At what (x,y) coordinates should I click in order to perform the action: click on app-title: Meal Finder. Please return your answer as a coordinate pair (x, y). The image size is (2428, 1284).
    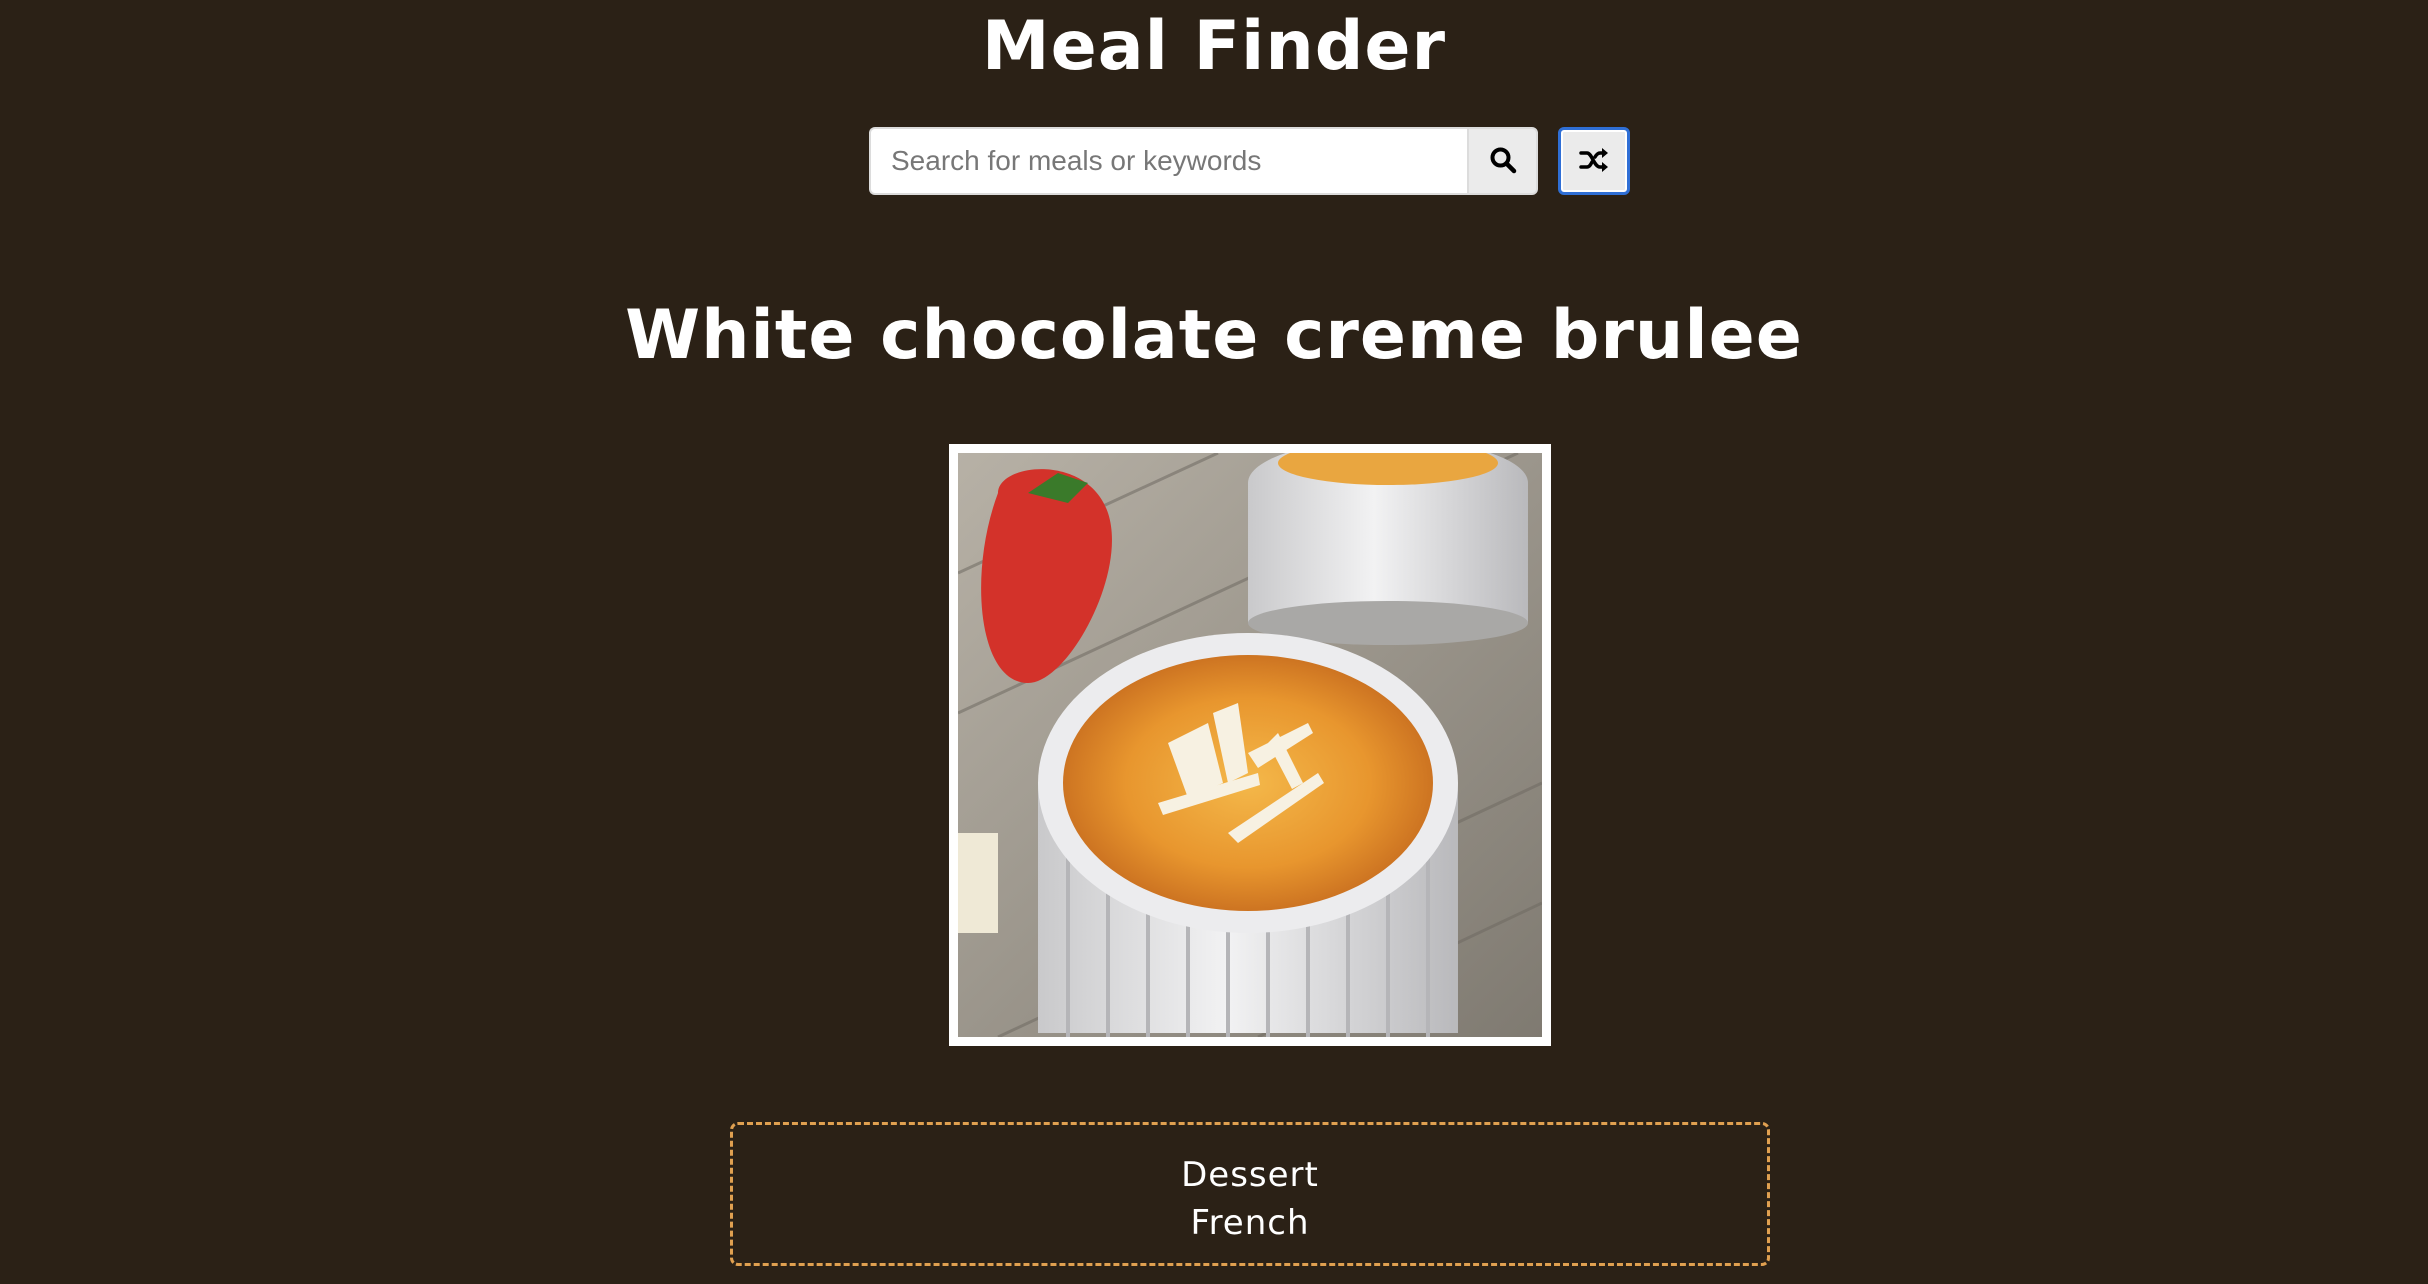
    Looking at the image, I should click on (1214, 46).